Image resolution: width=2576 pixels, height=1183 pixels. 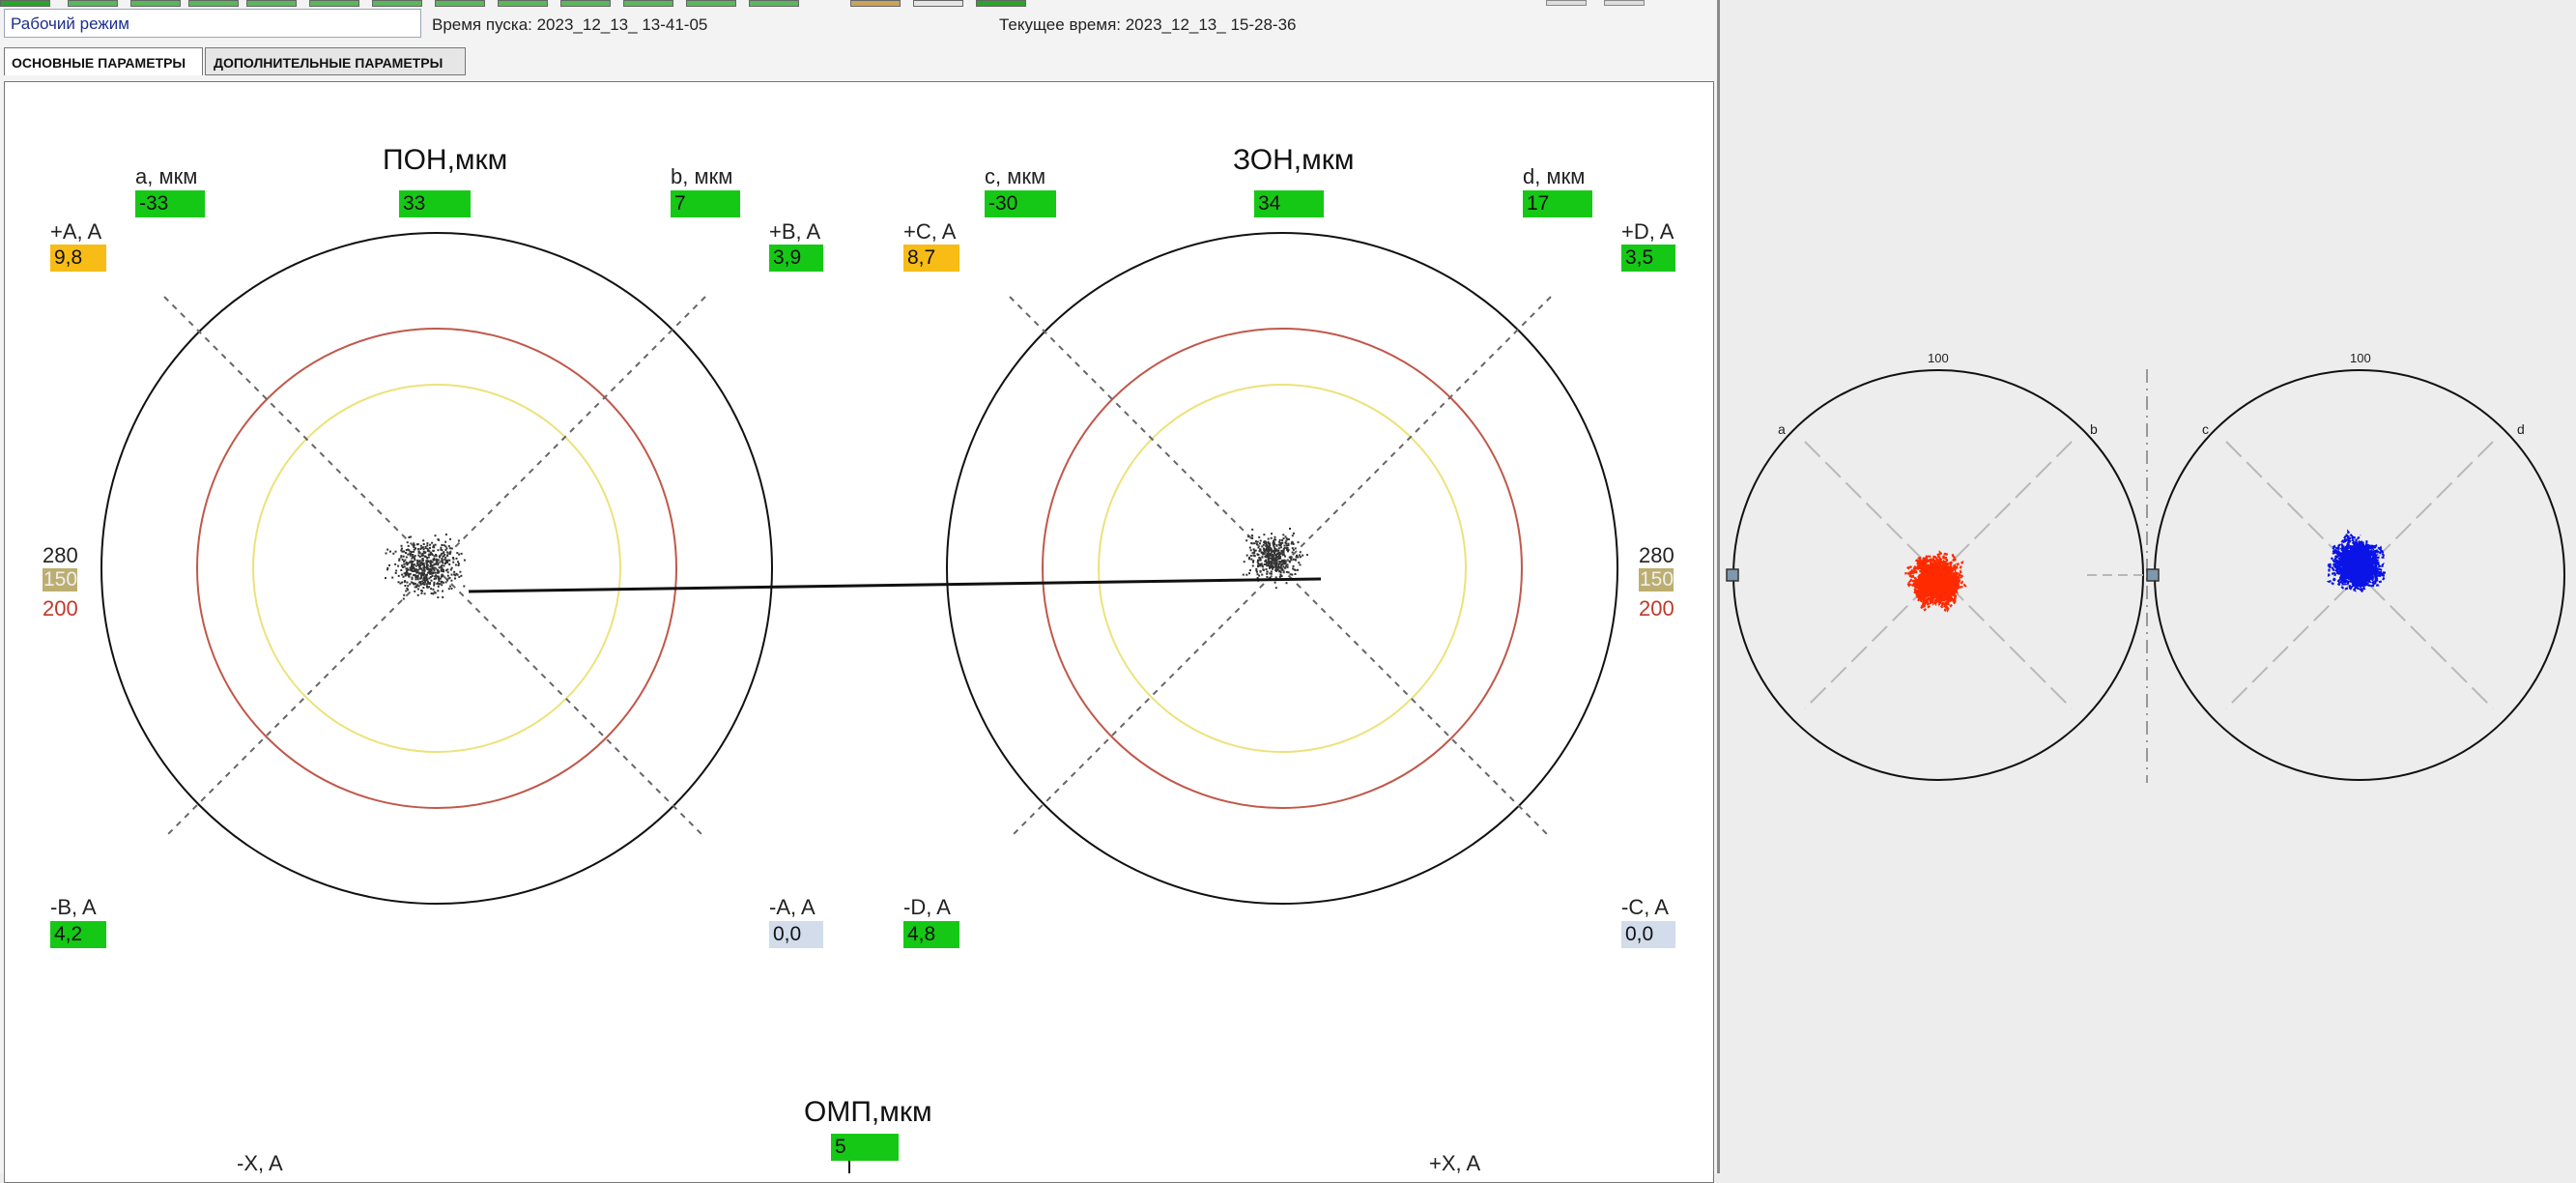 What do you see at coordinates (1939, 358) in the screenshot?
I see `left-trajectory-top-label: 100` at bounding box center [1939, 358].